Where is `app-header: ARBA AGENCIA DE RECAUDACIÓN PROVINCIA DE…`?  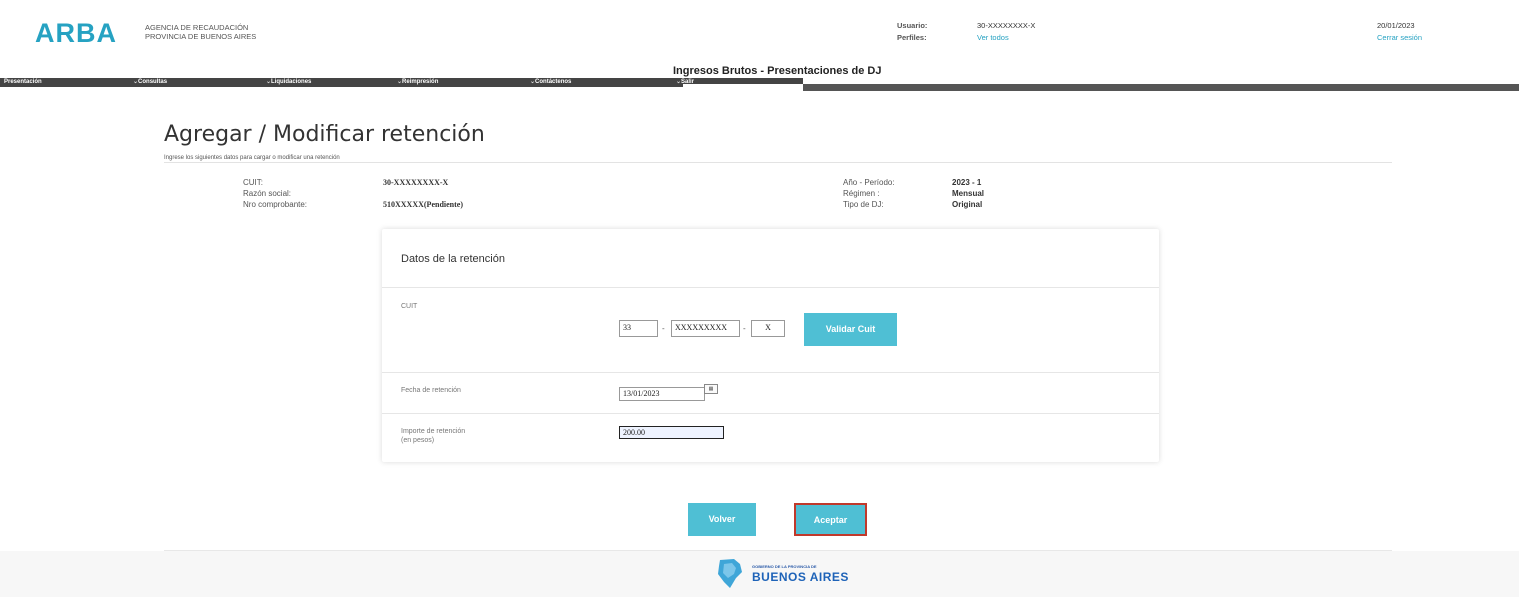 app-header: ARBA AGENCIA DE RECAUDACIÓN PROVINCIA DE… is located at coordinates (759, 29).